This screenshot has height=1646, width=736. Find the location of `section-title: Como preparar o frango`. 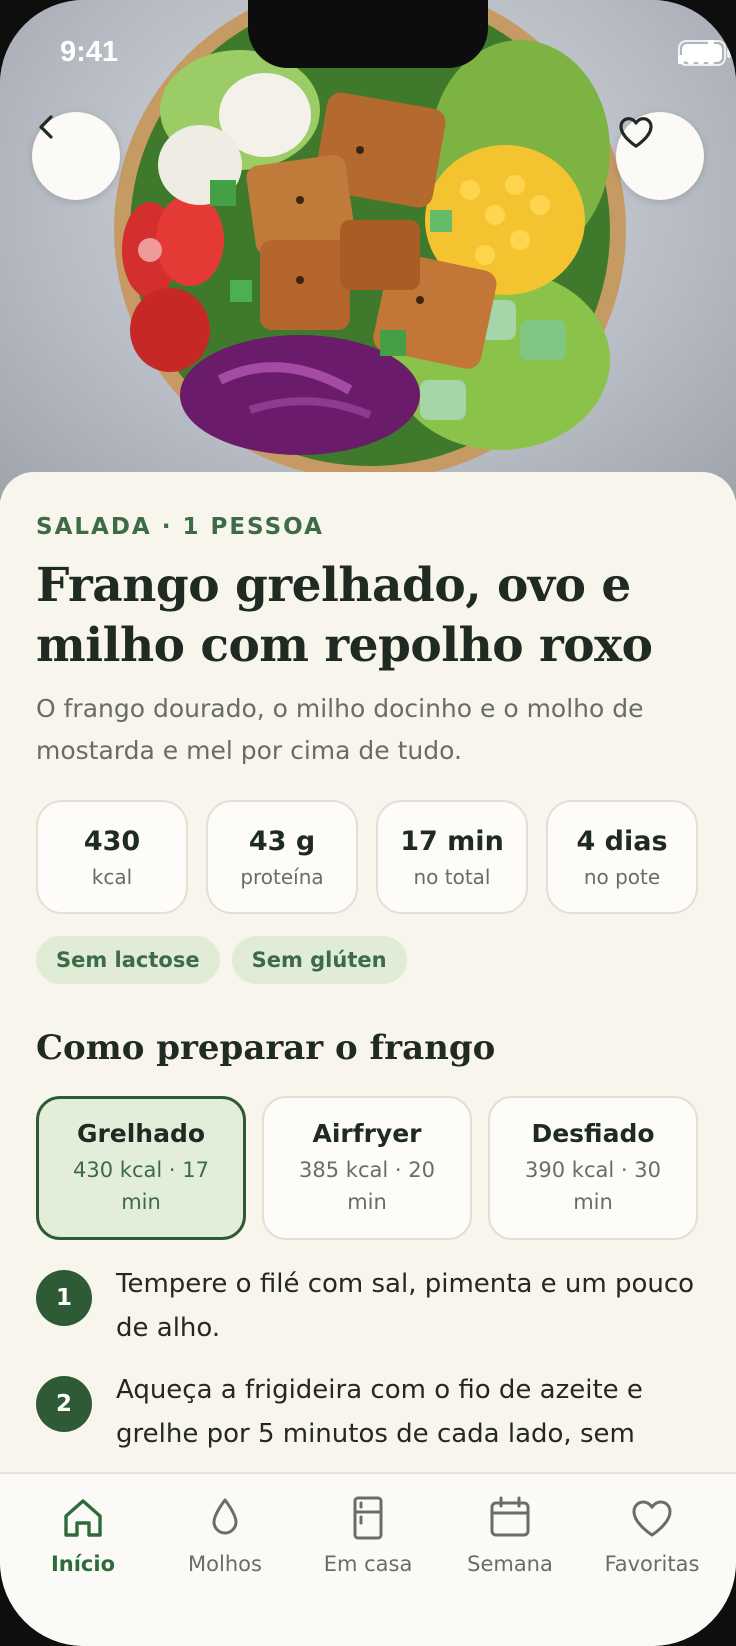

section-title: Como preparar o frango is located at coordinates (266, 1048).